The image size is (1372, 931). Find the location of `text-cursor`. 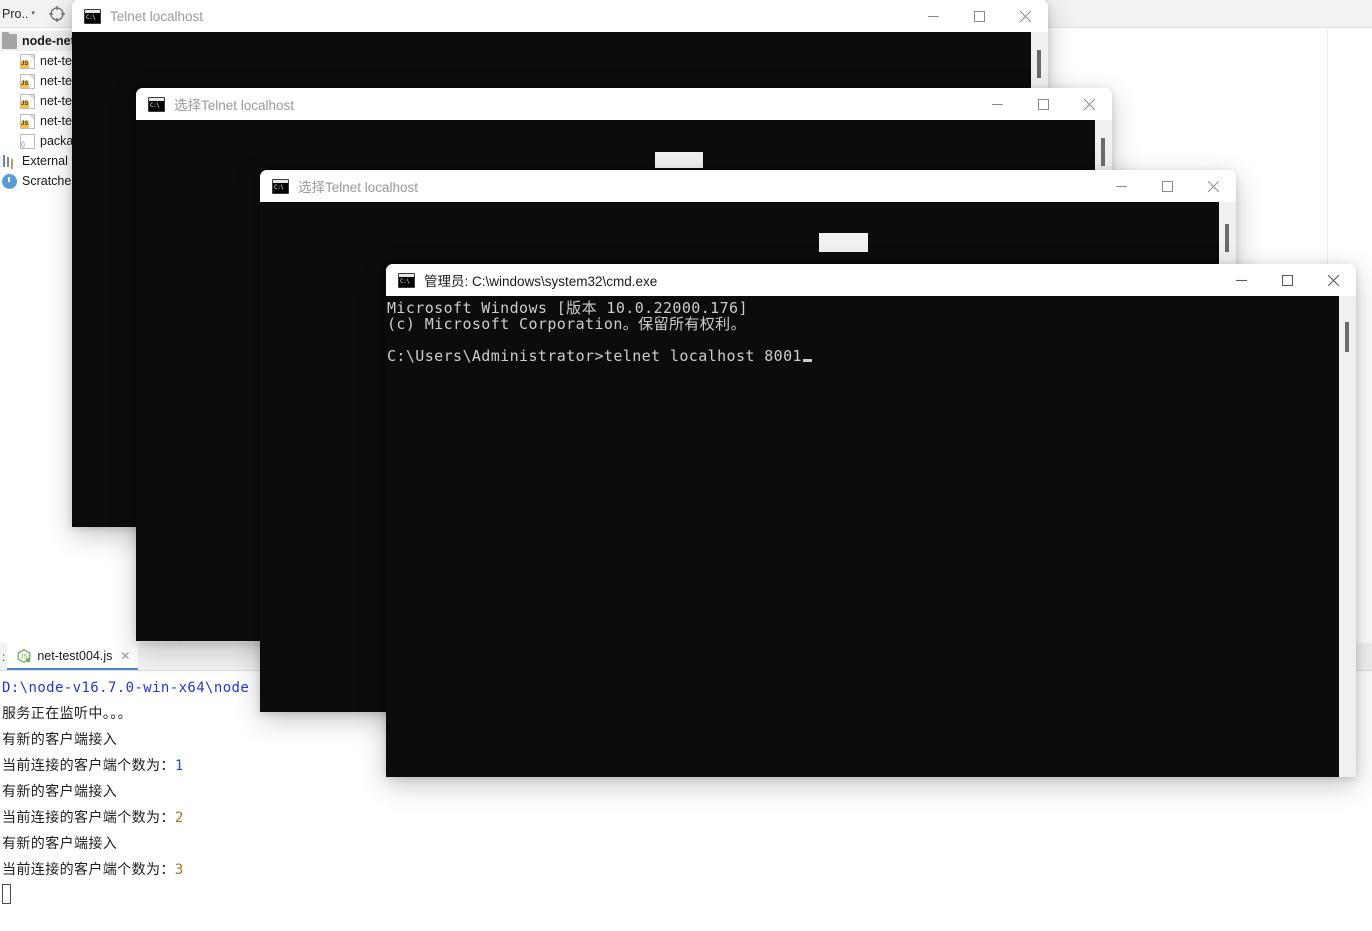

text-cursor is located at coordinates (6, 894).